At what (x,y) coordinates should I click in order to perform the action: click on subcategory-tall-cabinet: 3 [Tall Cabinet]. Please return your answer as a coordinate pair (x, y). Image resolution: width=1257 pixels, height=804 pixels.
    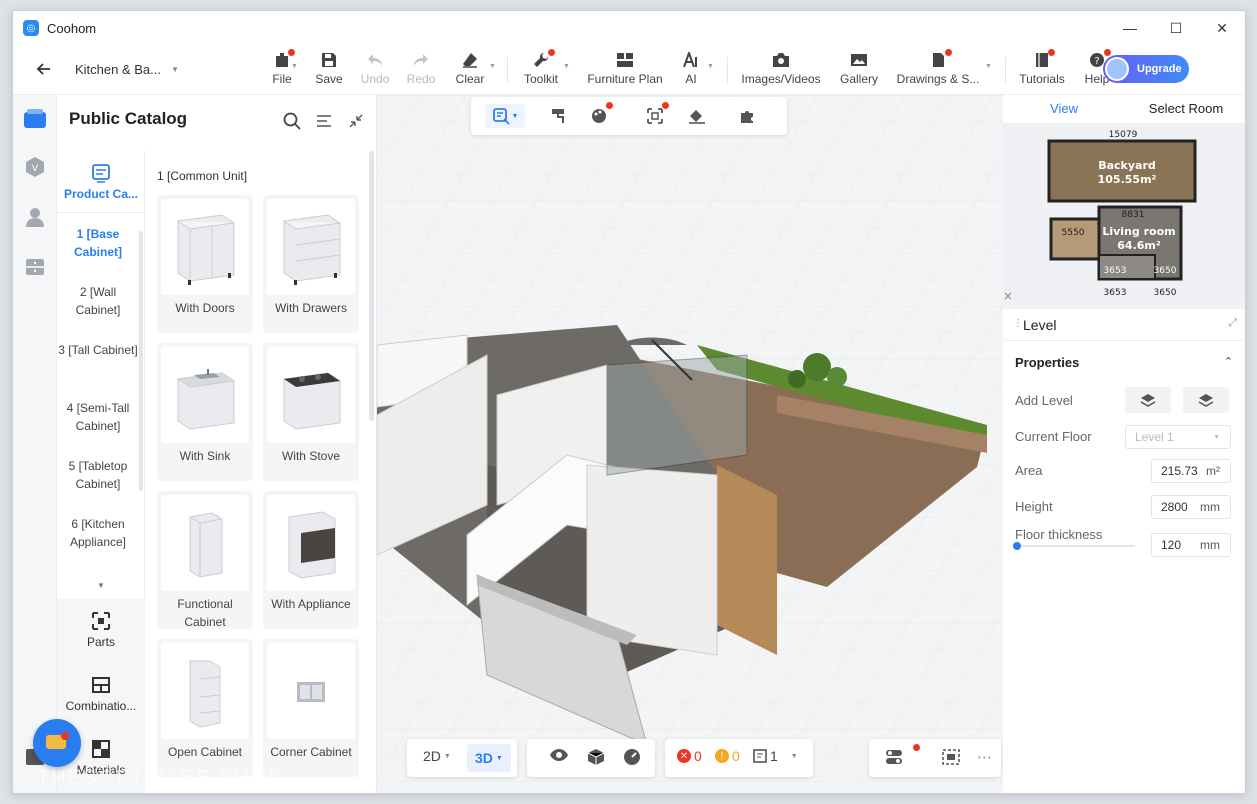
    Looking at the image, I should click on (98, 350).